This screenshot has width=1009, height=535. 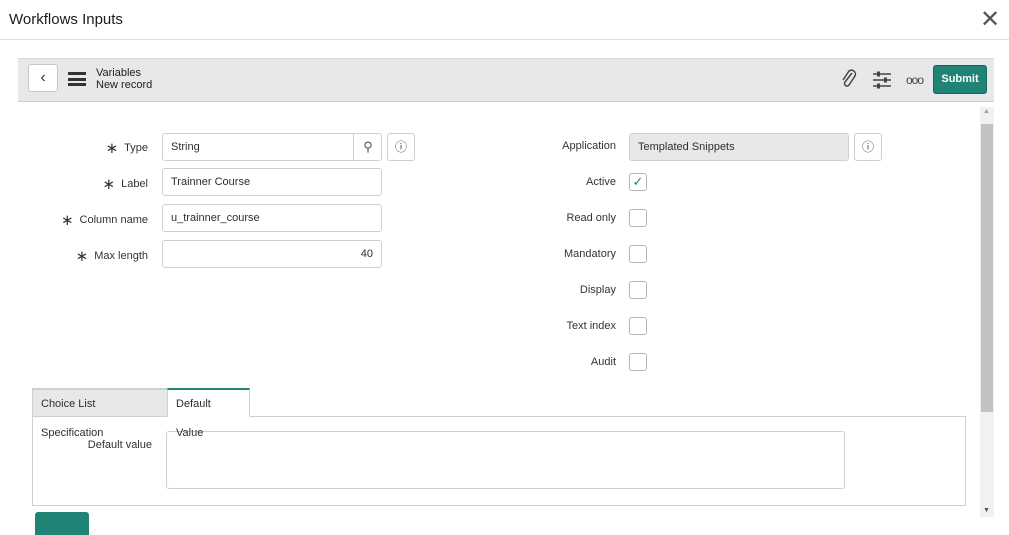 What do you see at coordinates (638, 254) in the screenshot?
I see `mandatory-checkbox` at bounding box center [638, 254].